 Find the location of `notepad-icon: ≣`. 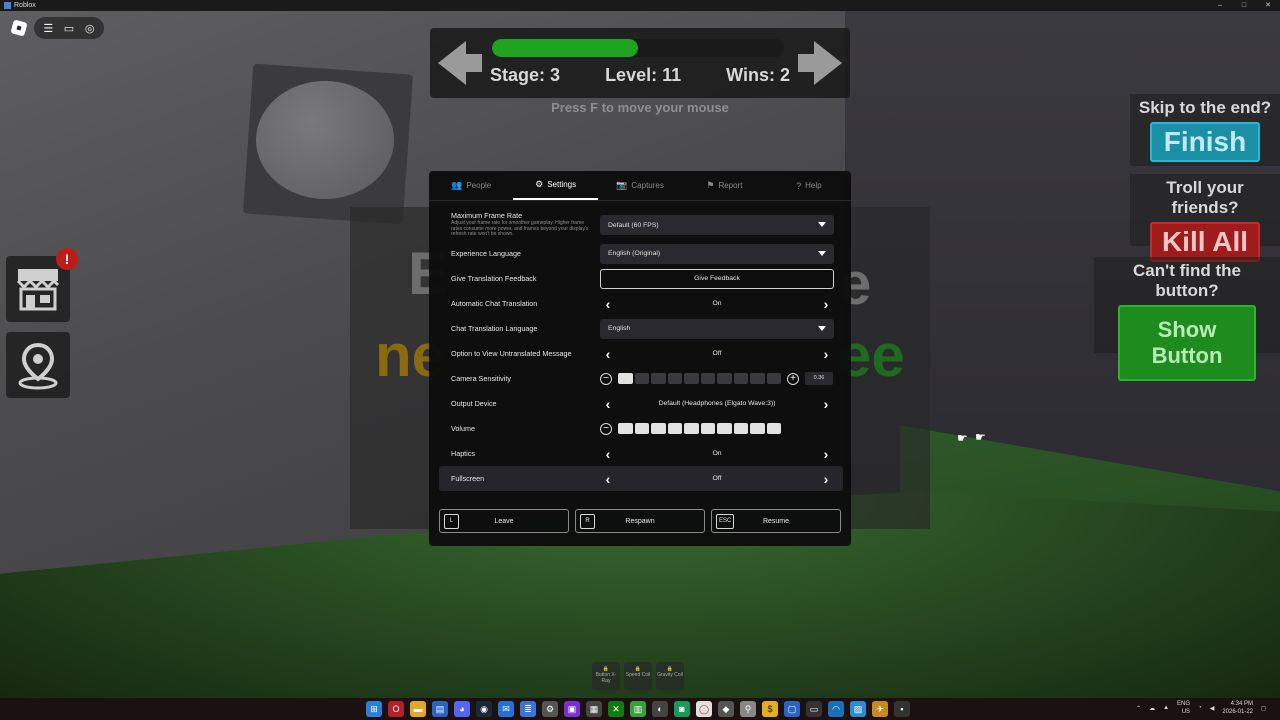

notepad-icon: ≣ is located at coordinates (528, 709).